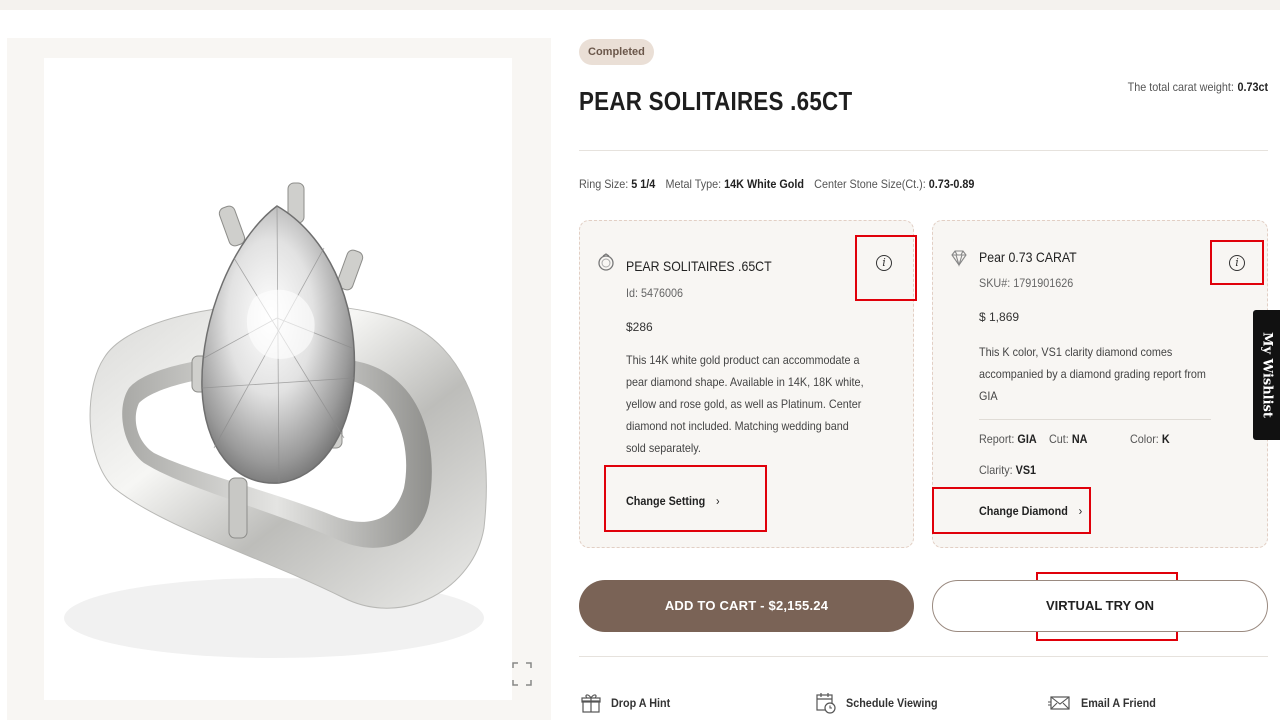  What do you see at coordinates (643, 184) in the screenshot?
I see `ring-size-value: 5 1/4` at bounding box center [643, 184].